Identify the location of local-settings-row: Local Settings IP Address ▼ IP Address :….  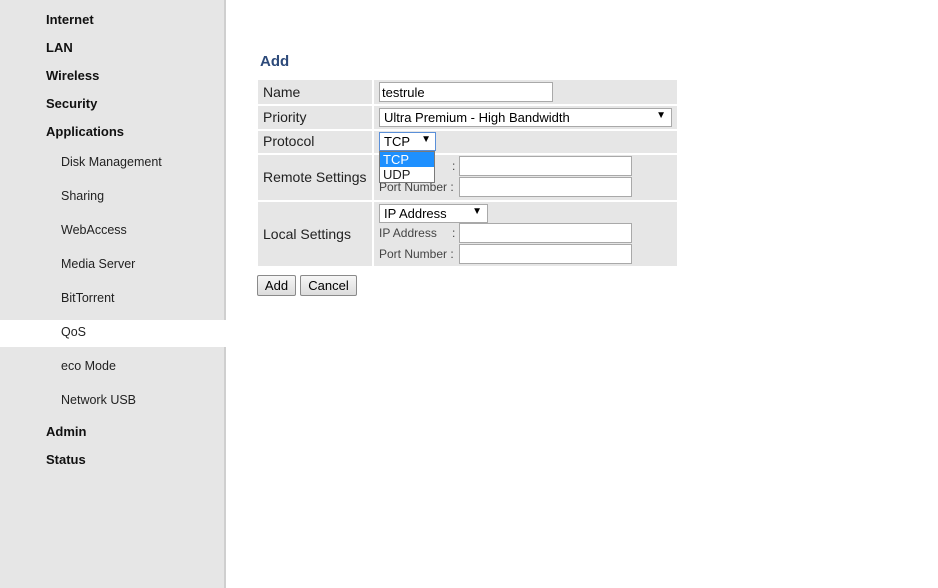
(467, 234).